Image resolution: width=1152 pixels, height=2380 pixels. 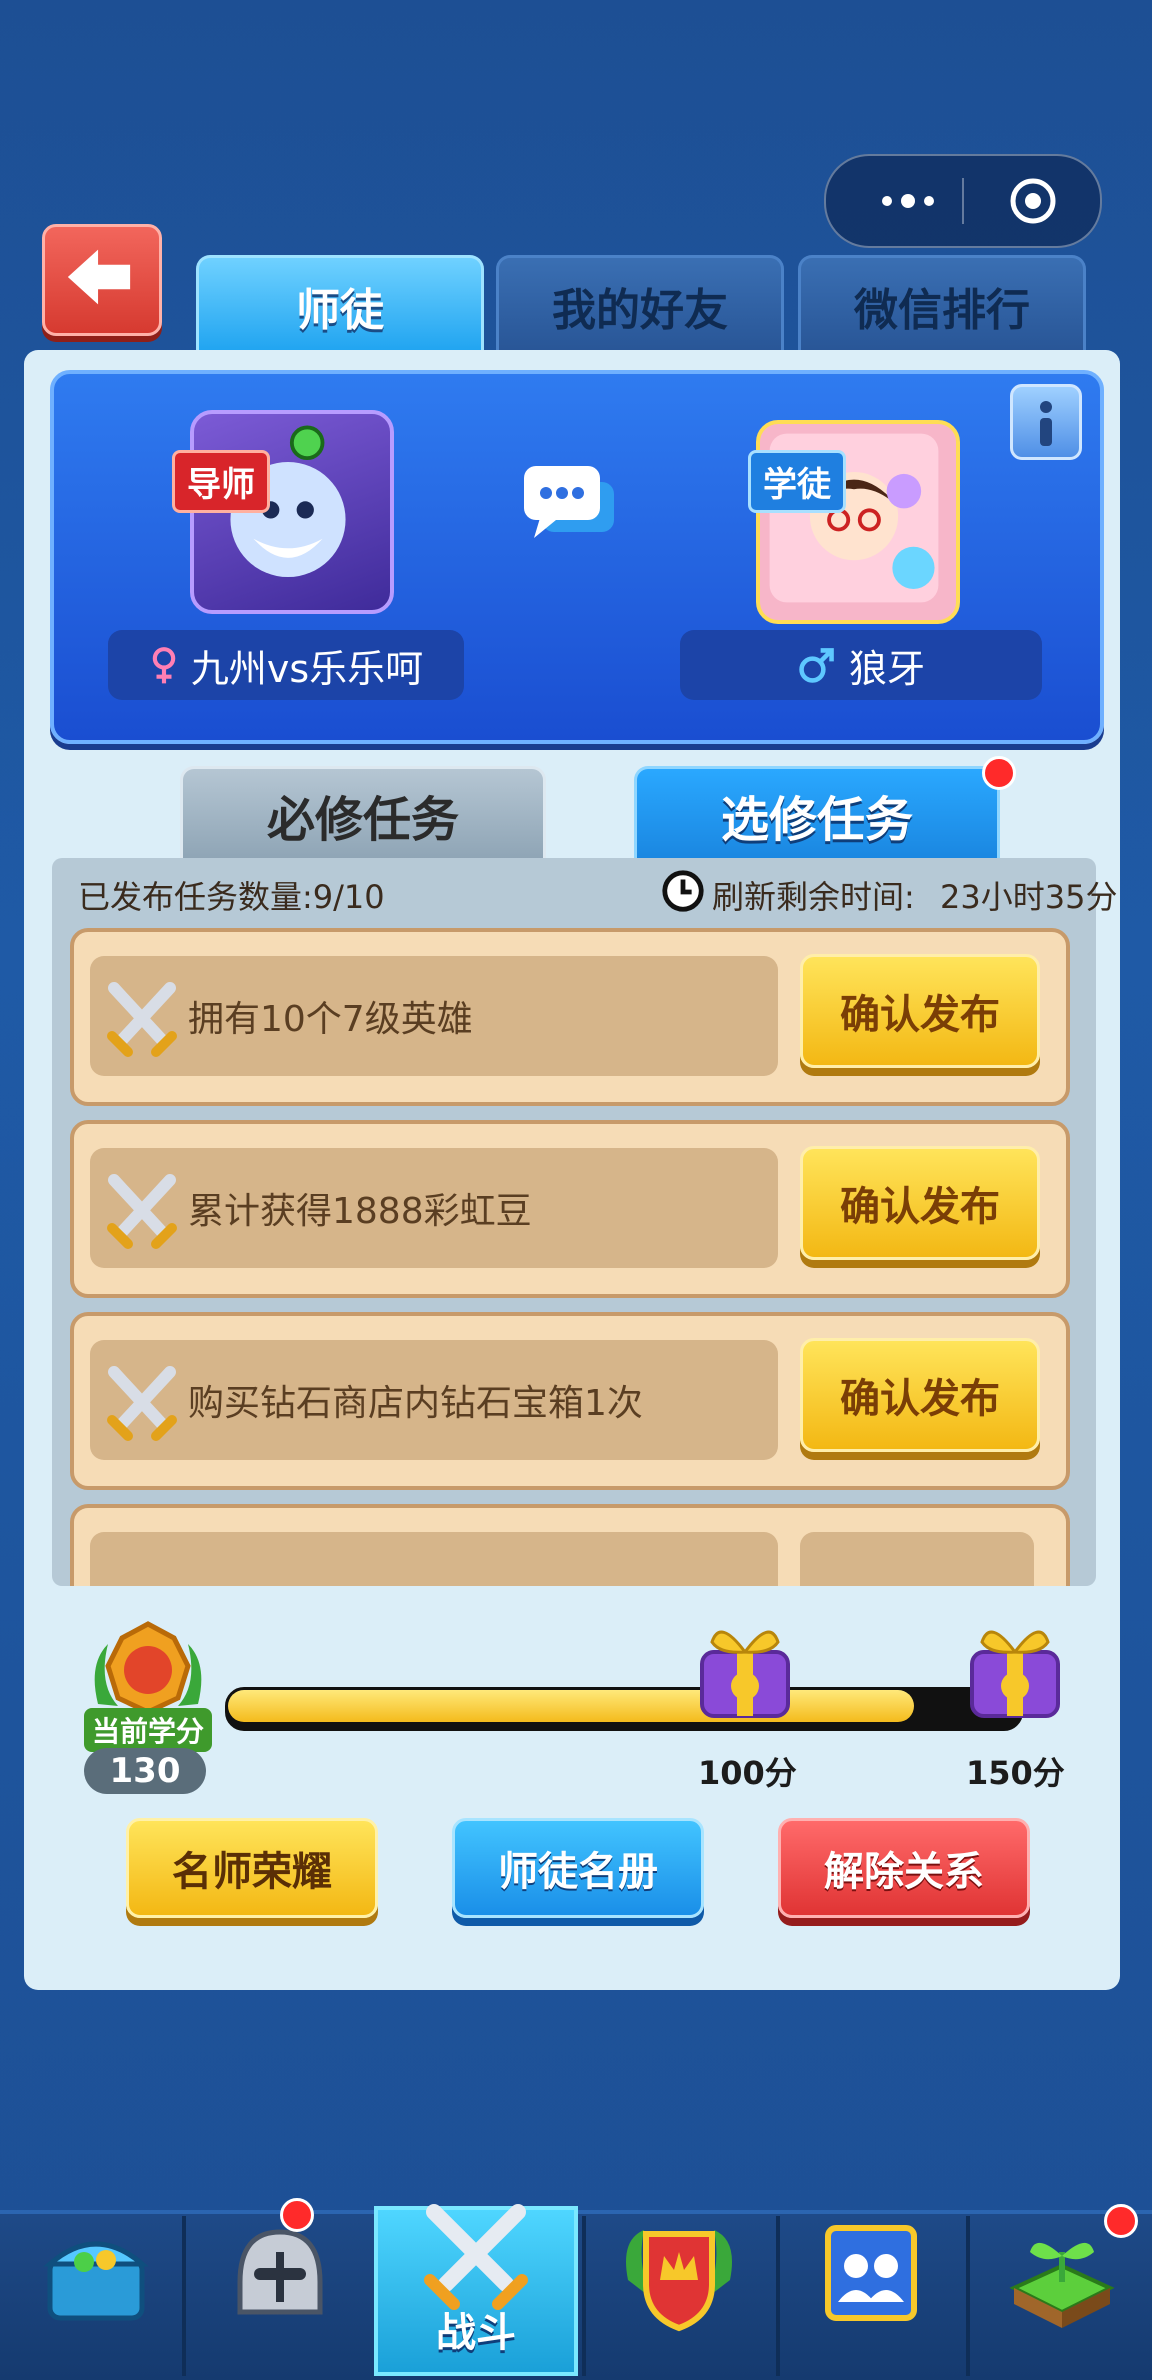 What do you see at coordinates (942, 304) in the screenshot?
I see `tab-wechat-ranking: 微信排行` at bounding box center [942, 304].